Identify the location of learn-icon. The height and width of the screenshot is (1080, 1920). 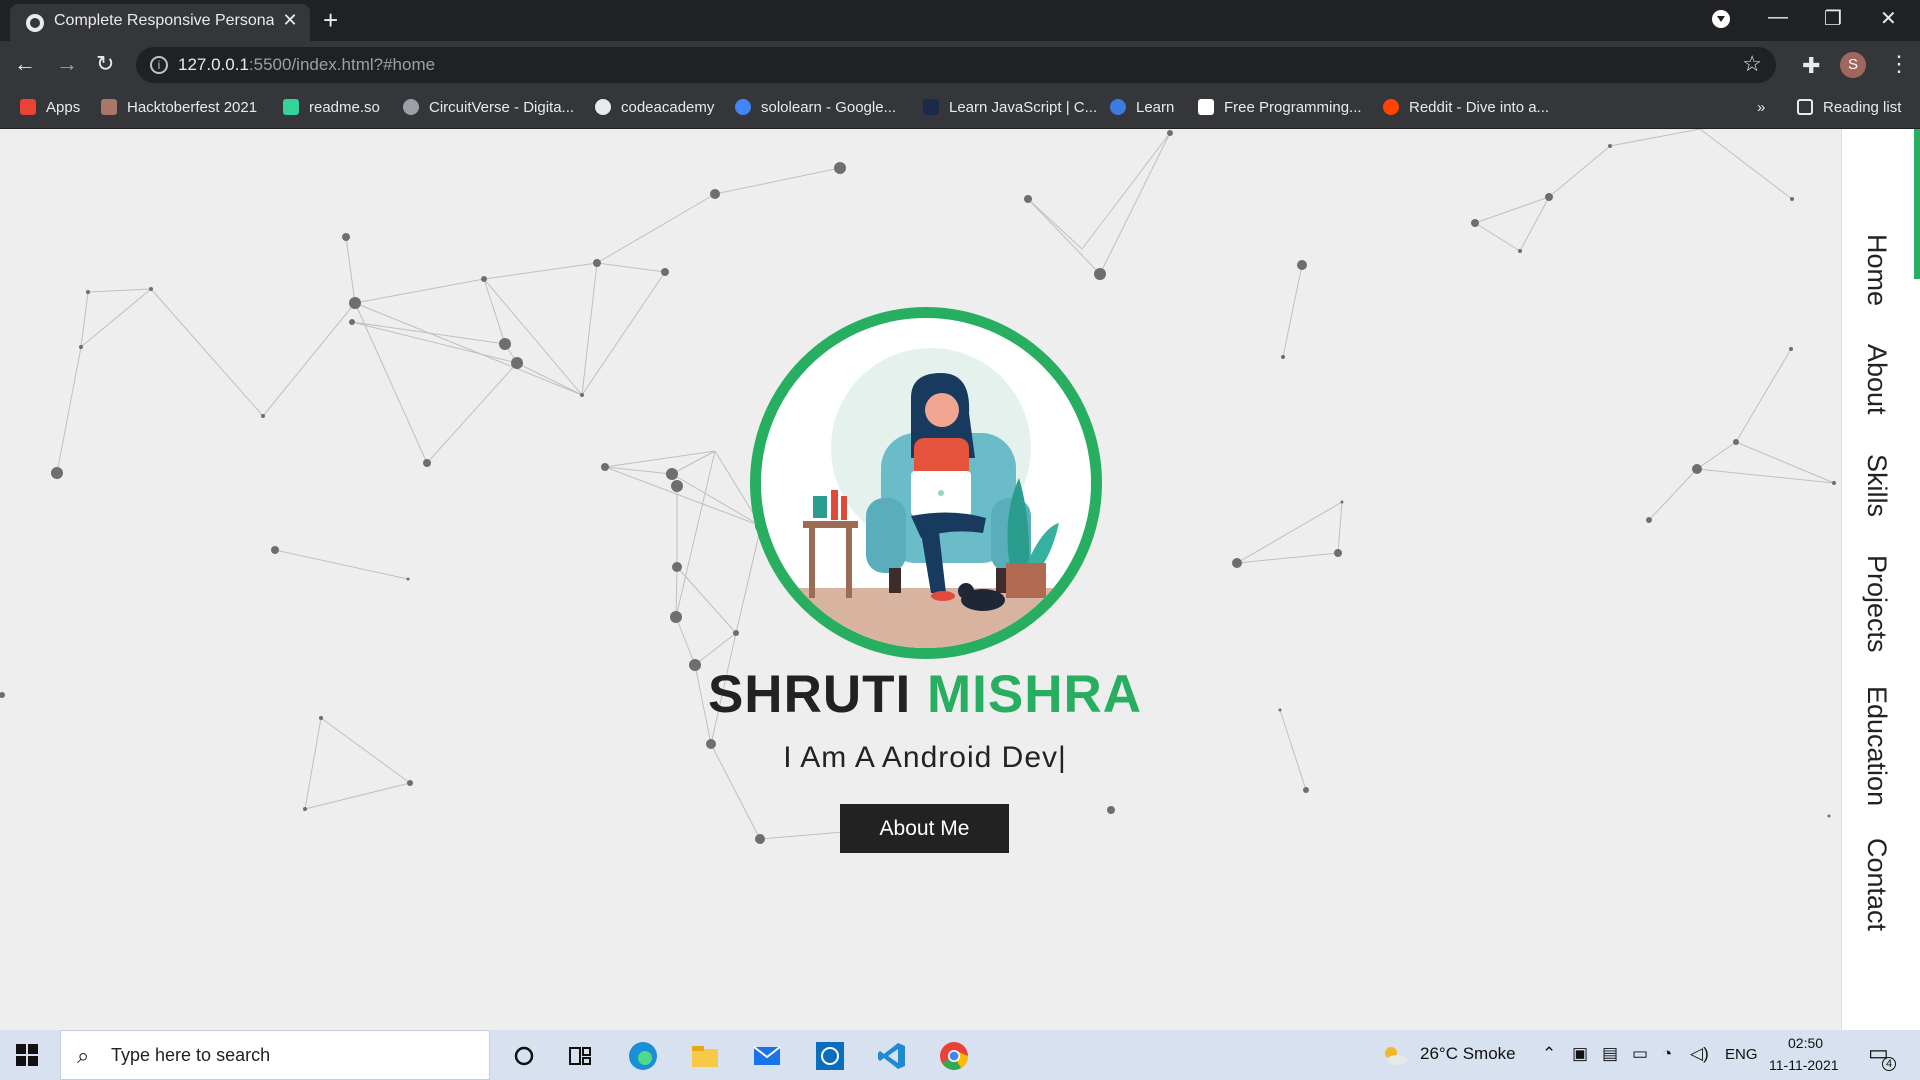
(1118, 107).